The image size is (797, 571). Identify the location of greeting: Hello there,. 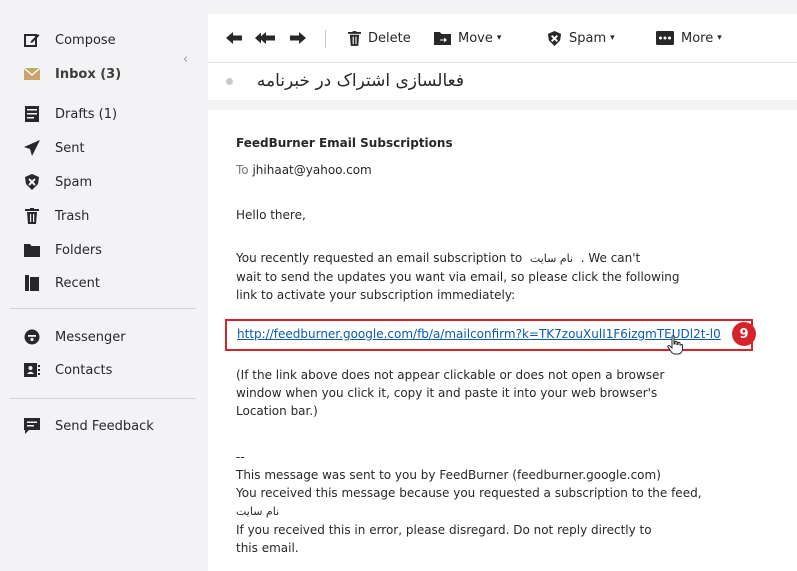
(271, 215).